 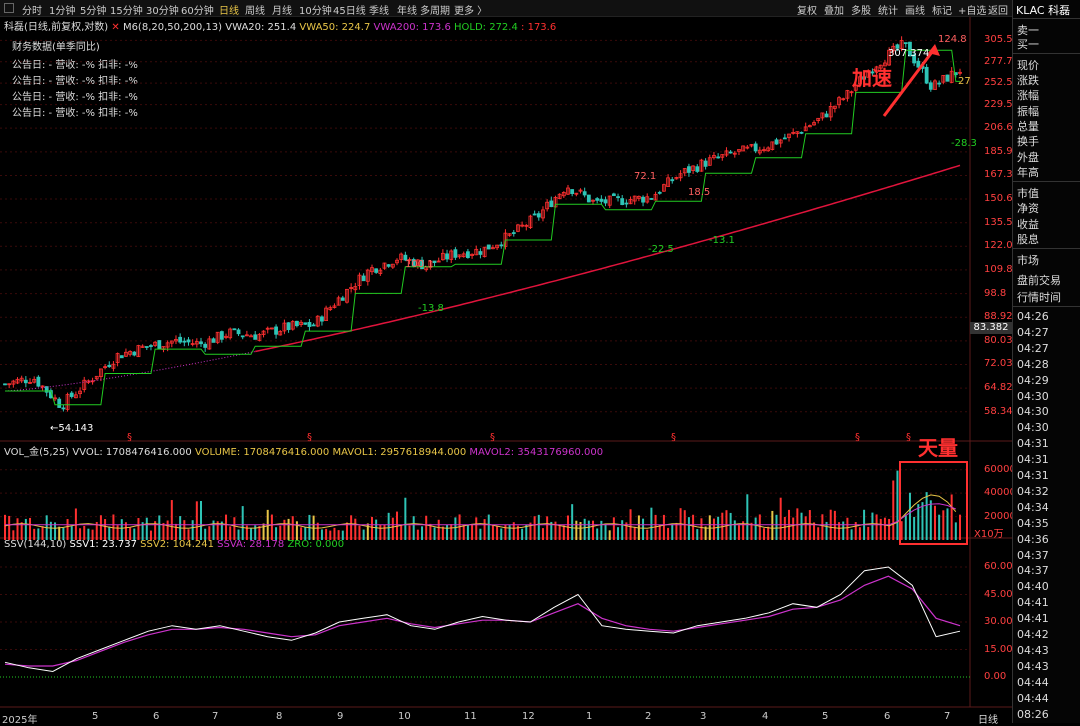 What do you see at coordinates (1028, 44) in the screenshot?
I see `sidebar-item-1: 买一` at bounding box center [1028, 44].